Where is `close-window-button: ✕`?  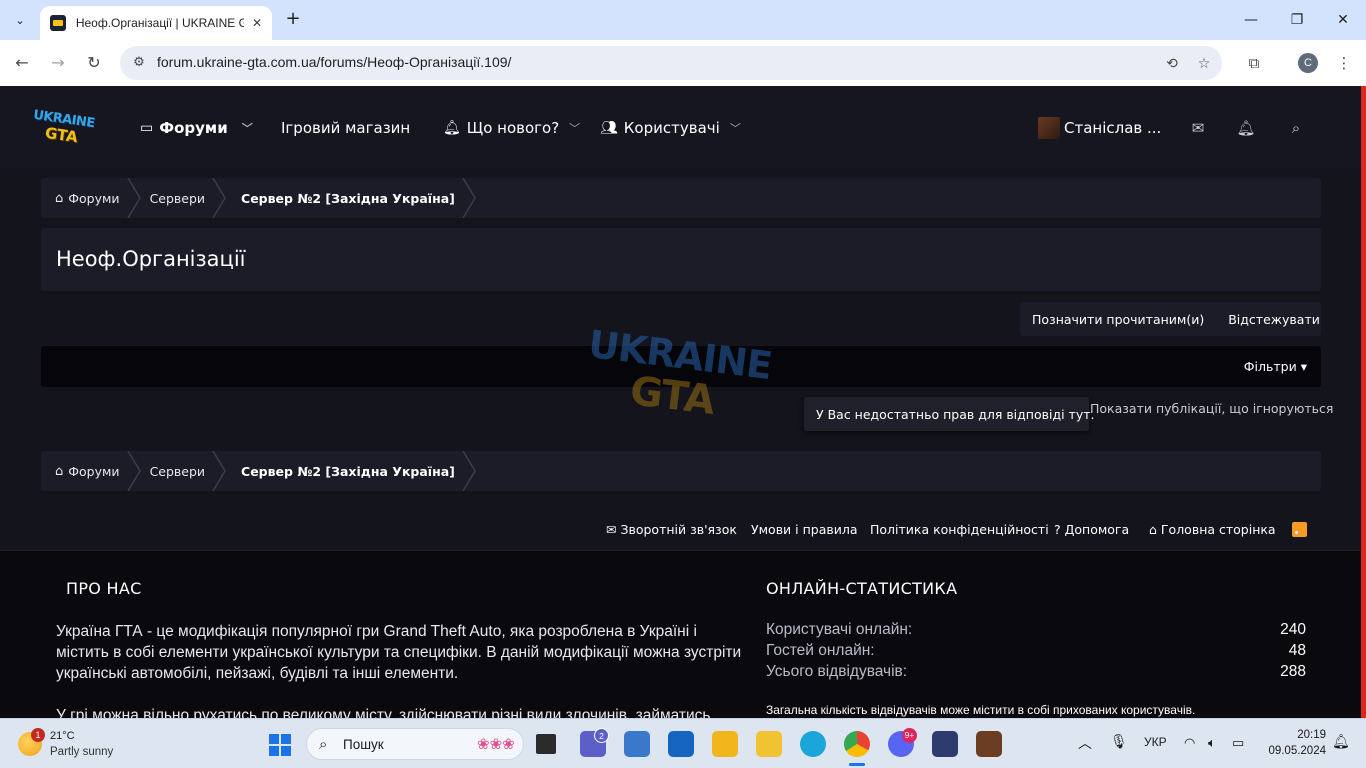 close-window-button: ✕ is located at coordinates (1343, 20).